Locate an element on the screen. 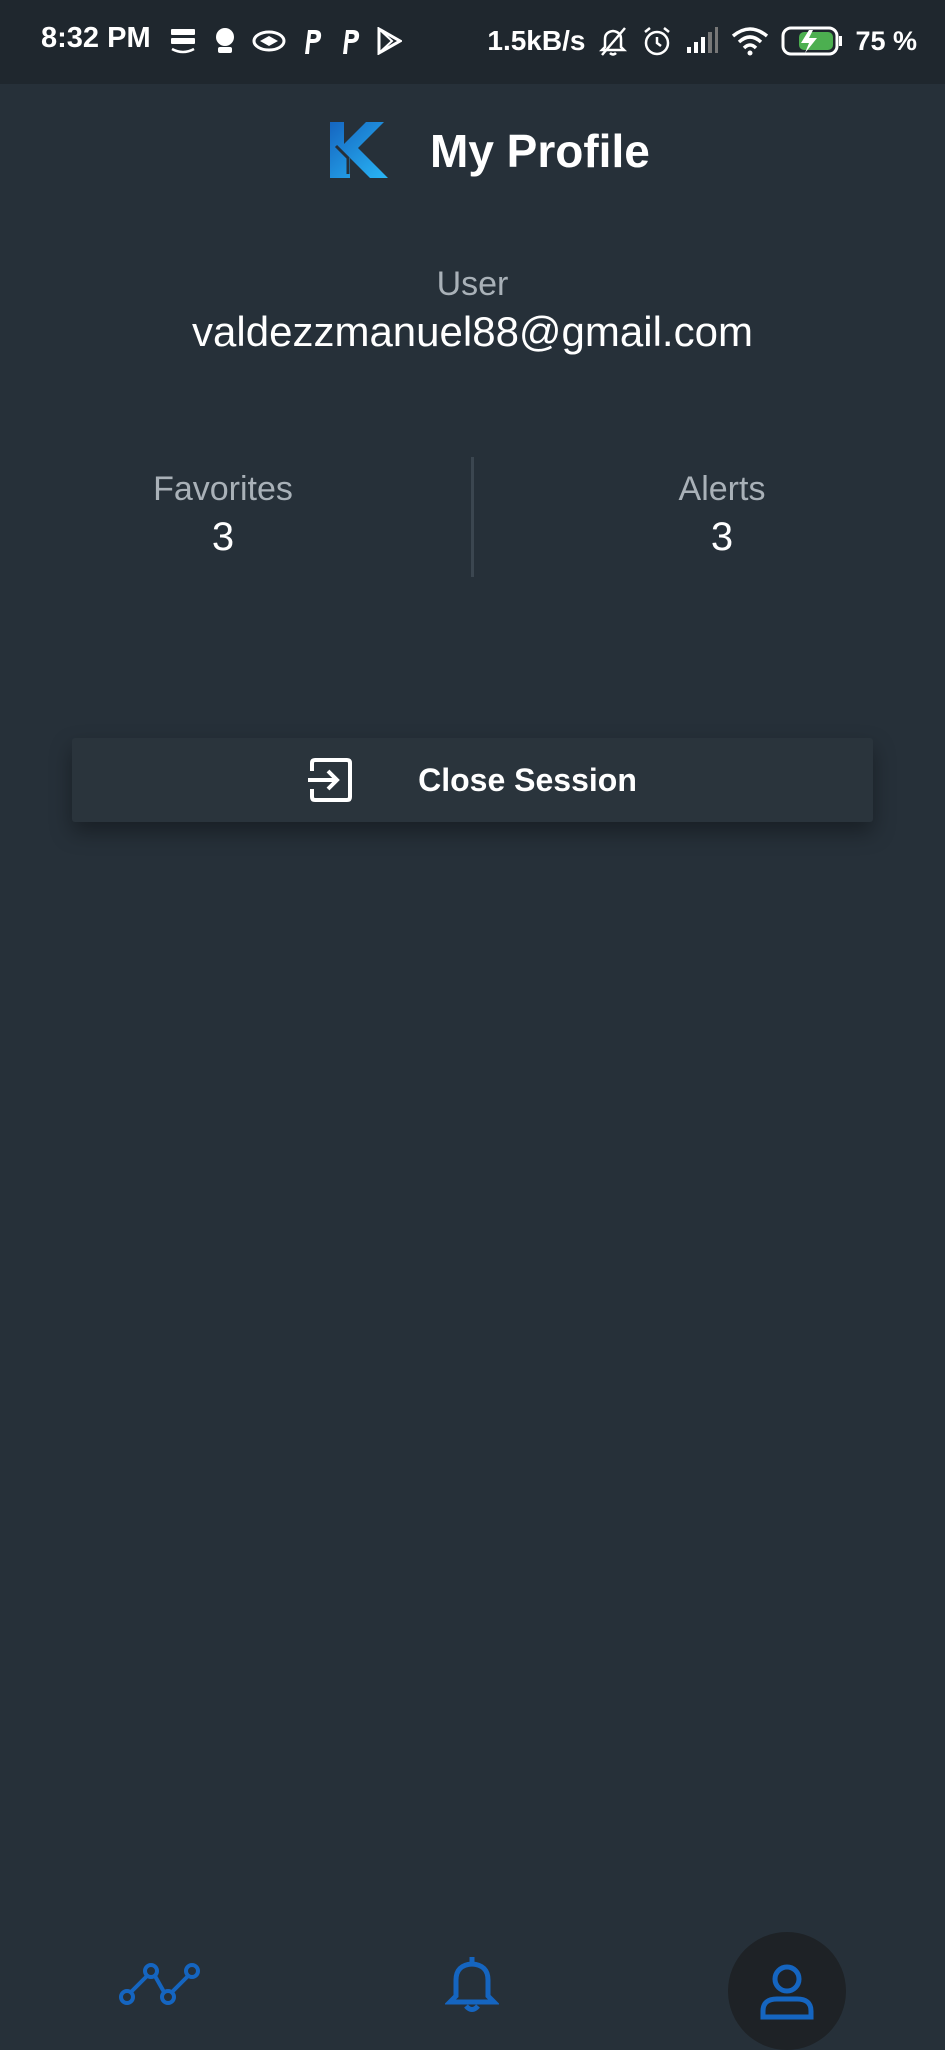 This screenshot has height=2050, width=945. status-right: 1.5kB/s 75 % is located at coordinates (702, 41).